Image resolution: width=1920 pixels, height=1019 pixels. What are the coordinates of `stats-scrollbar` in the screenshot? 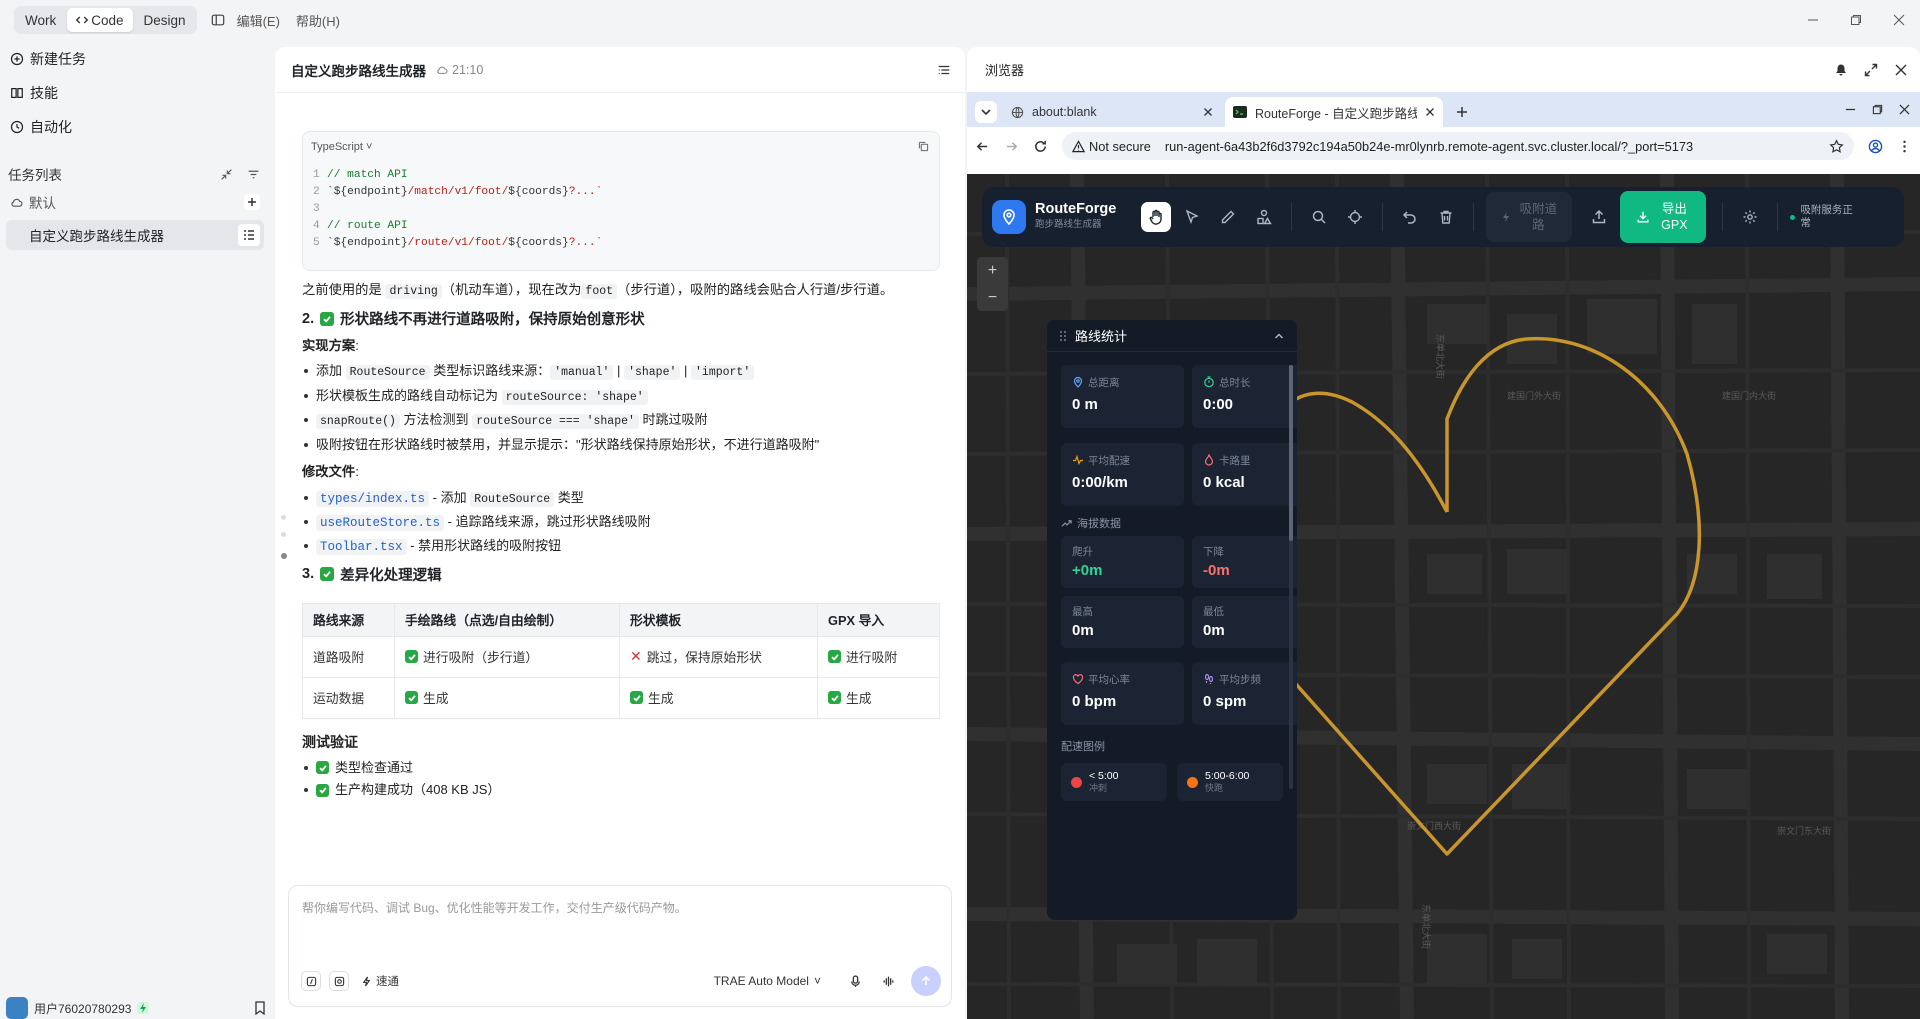 It's located at (1291, 577).